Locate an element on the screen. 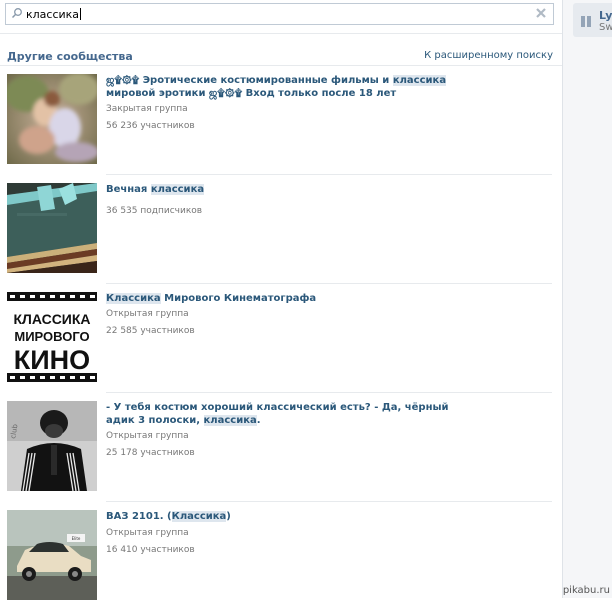 This screenshot has height=611, width=612. member-count: 36 535 подписчиков is located at coordinates (154, 211).